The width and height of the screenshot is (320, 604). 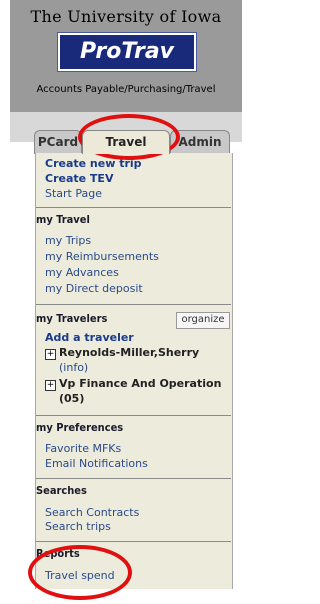 I want to click on start-page-link: Start Page, so click(x=73, y=193).